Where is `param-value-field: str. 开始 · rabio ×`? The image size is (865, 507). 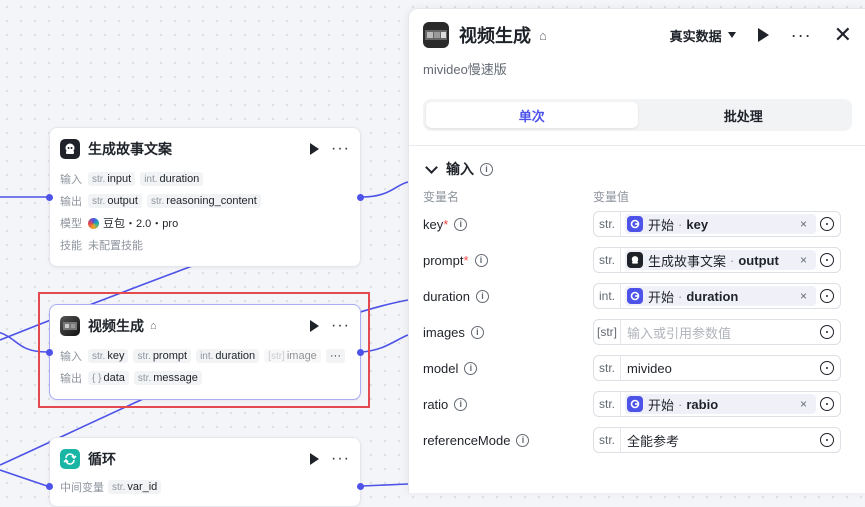
param-value-field: str. 开始 · rabio × is located at coordinates (717, 404).